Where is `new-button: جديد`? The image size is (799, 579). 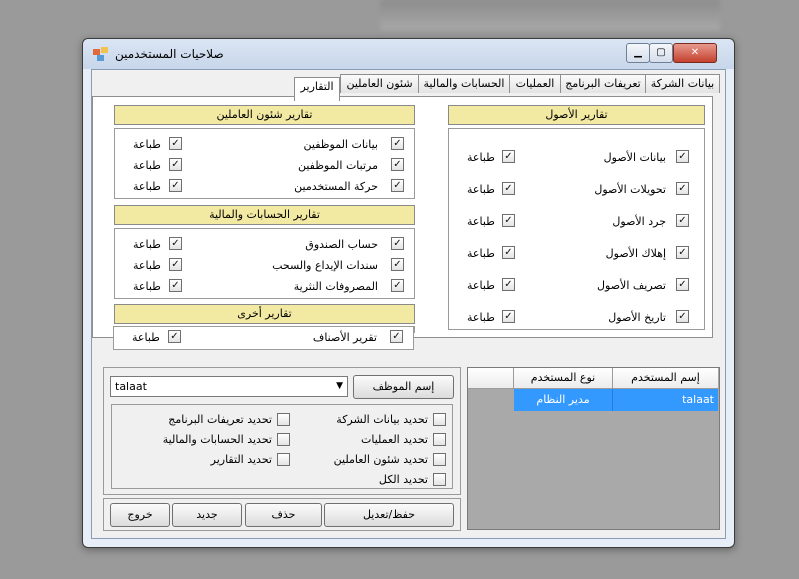
new-button: جديد is located at coordinates (207, 515).